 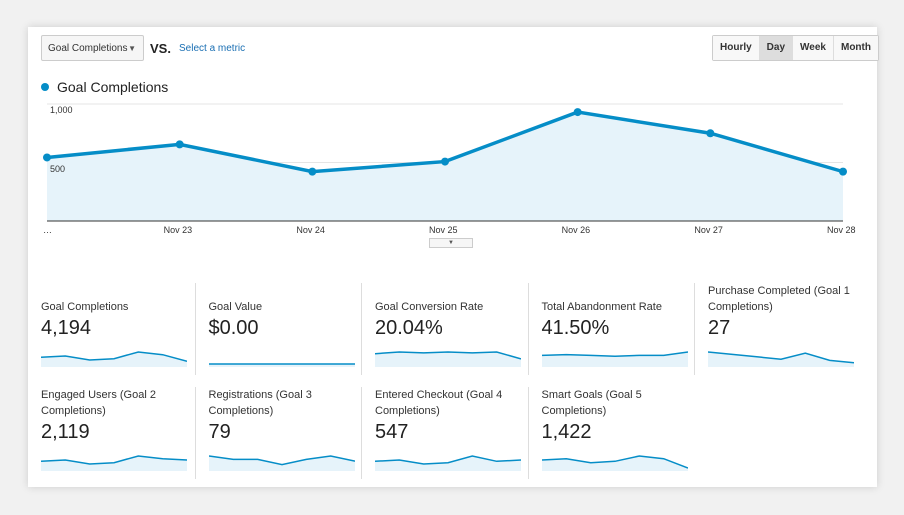 I want to click on metric-value: 2,119, so click(x=65, y=432).